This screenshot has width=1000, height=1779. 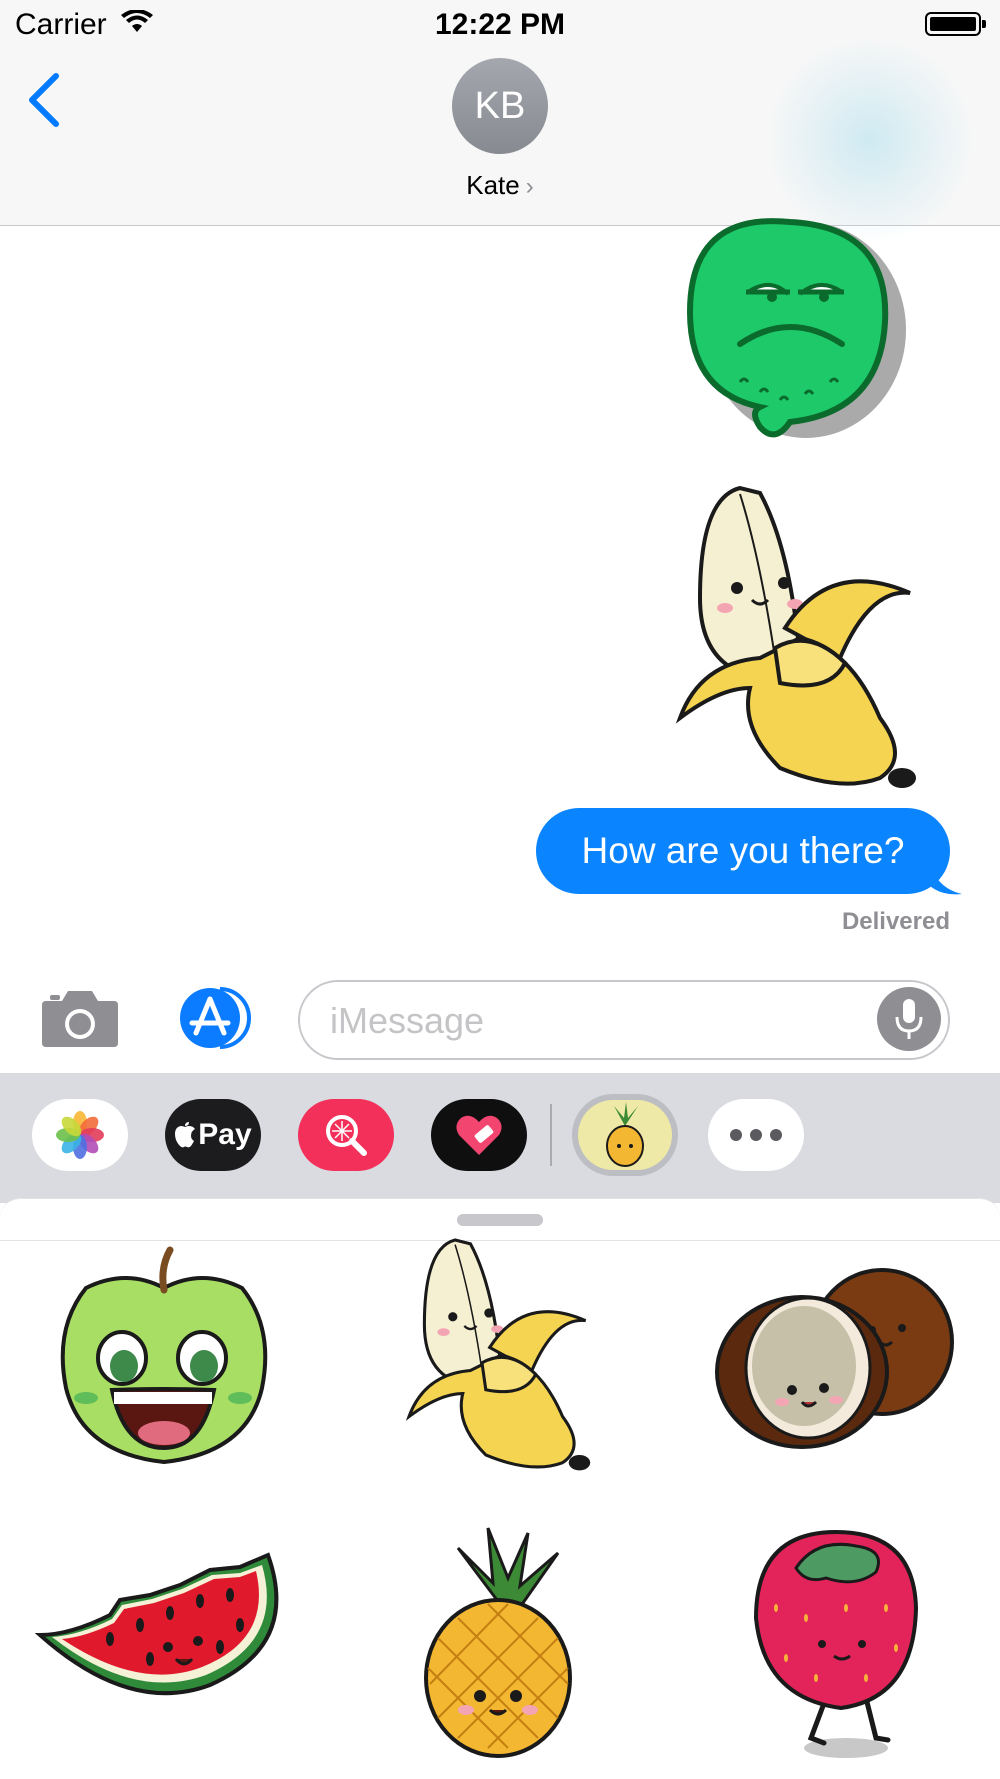 I want to click on message-bubble: How are you there?, so click(x=743, y=851).